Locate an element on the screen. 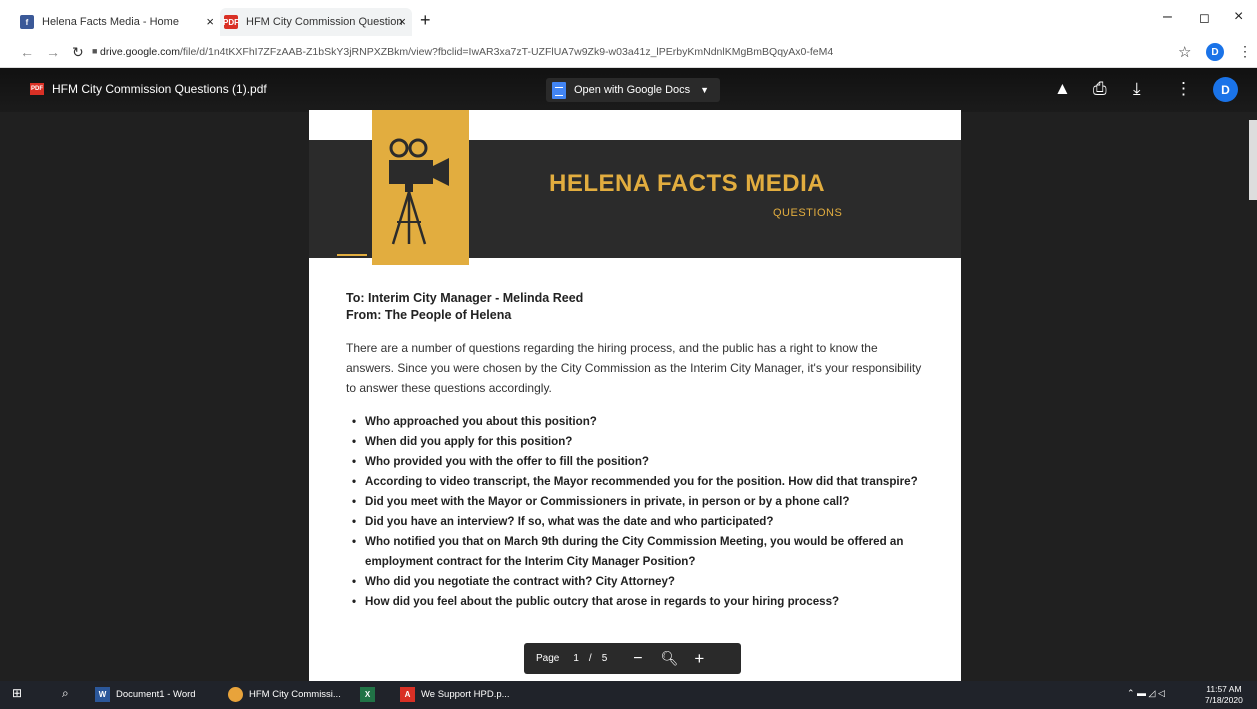 Image resolution: width=1257 pixels, height=709 pixels. browser-menu-icon: ⋮ is located at coordinates (1245, 51).